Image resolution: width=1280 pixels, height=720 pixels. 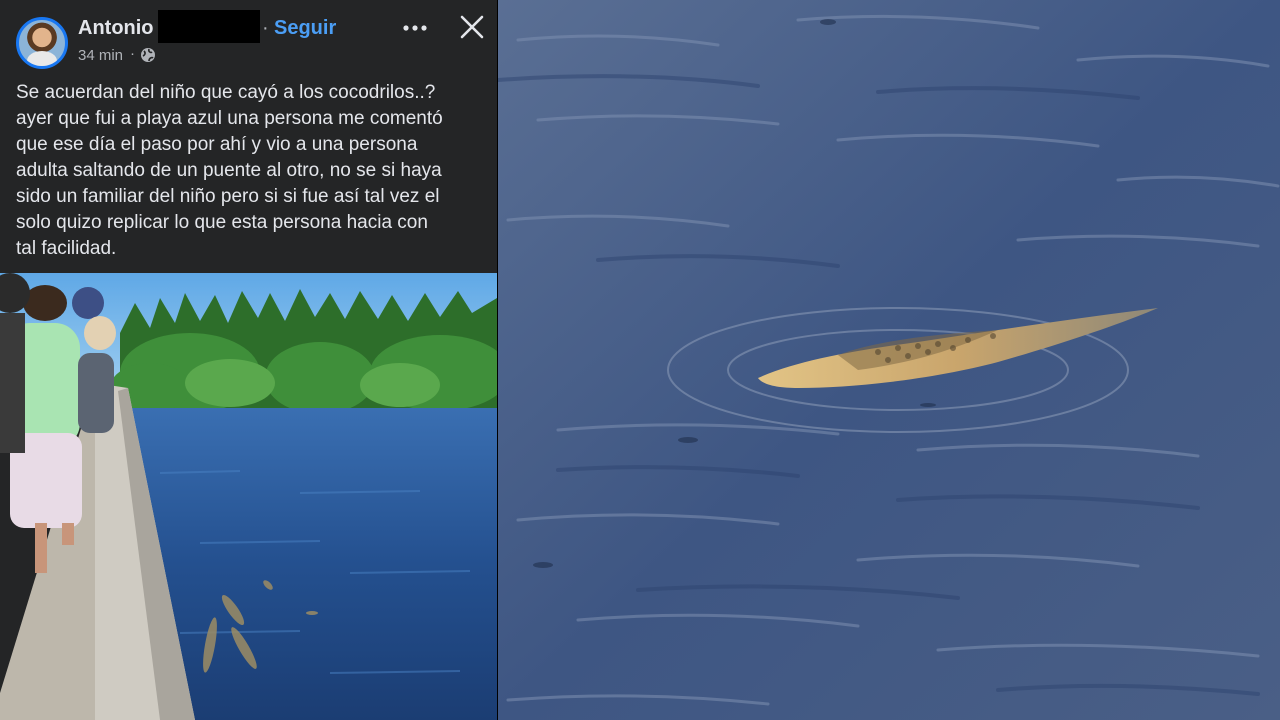 I want to click on redaction-bar, so click(x=209, y=26).